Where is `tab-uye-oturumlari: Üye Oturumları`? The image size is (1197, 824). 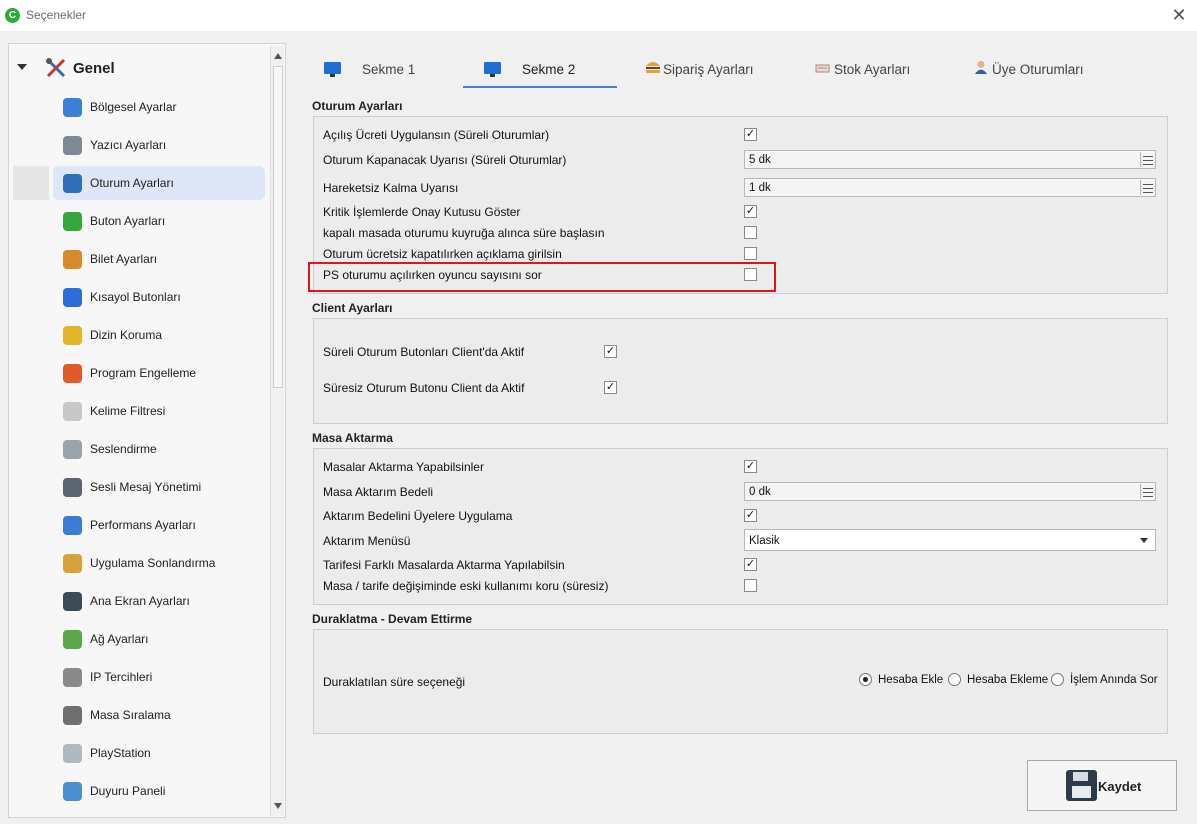
tab-uye-oturumlari: Üye Oturumları is located at coordinates (1037, 70).